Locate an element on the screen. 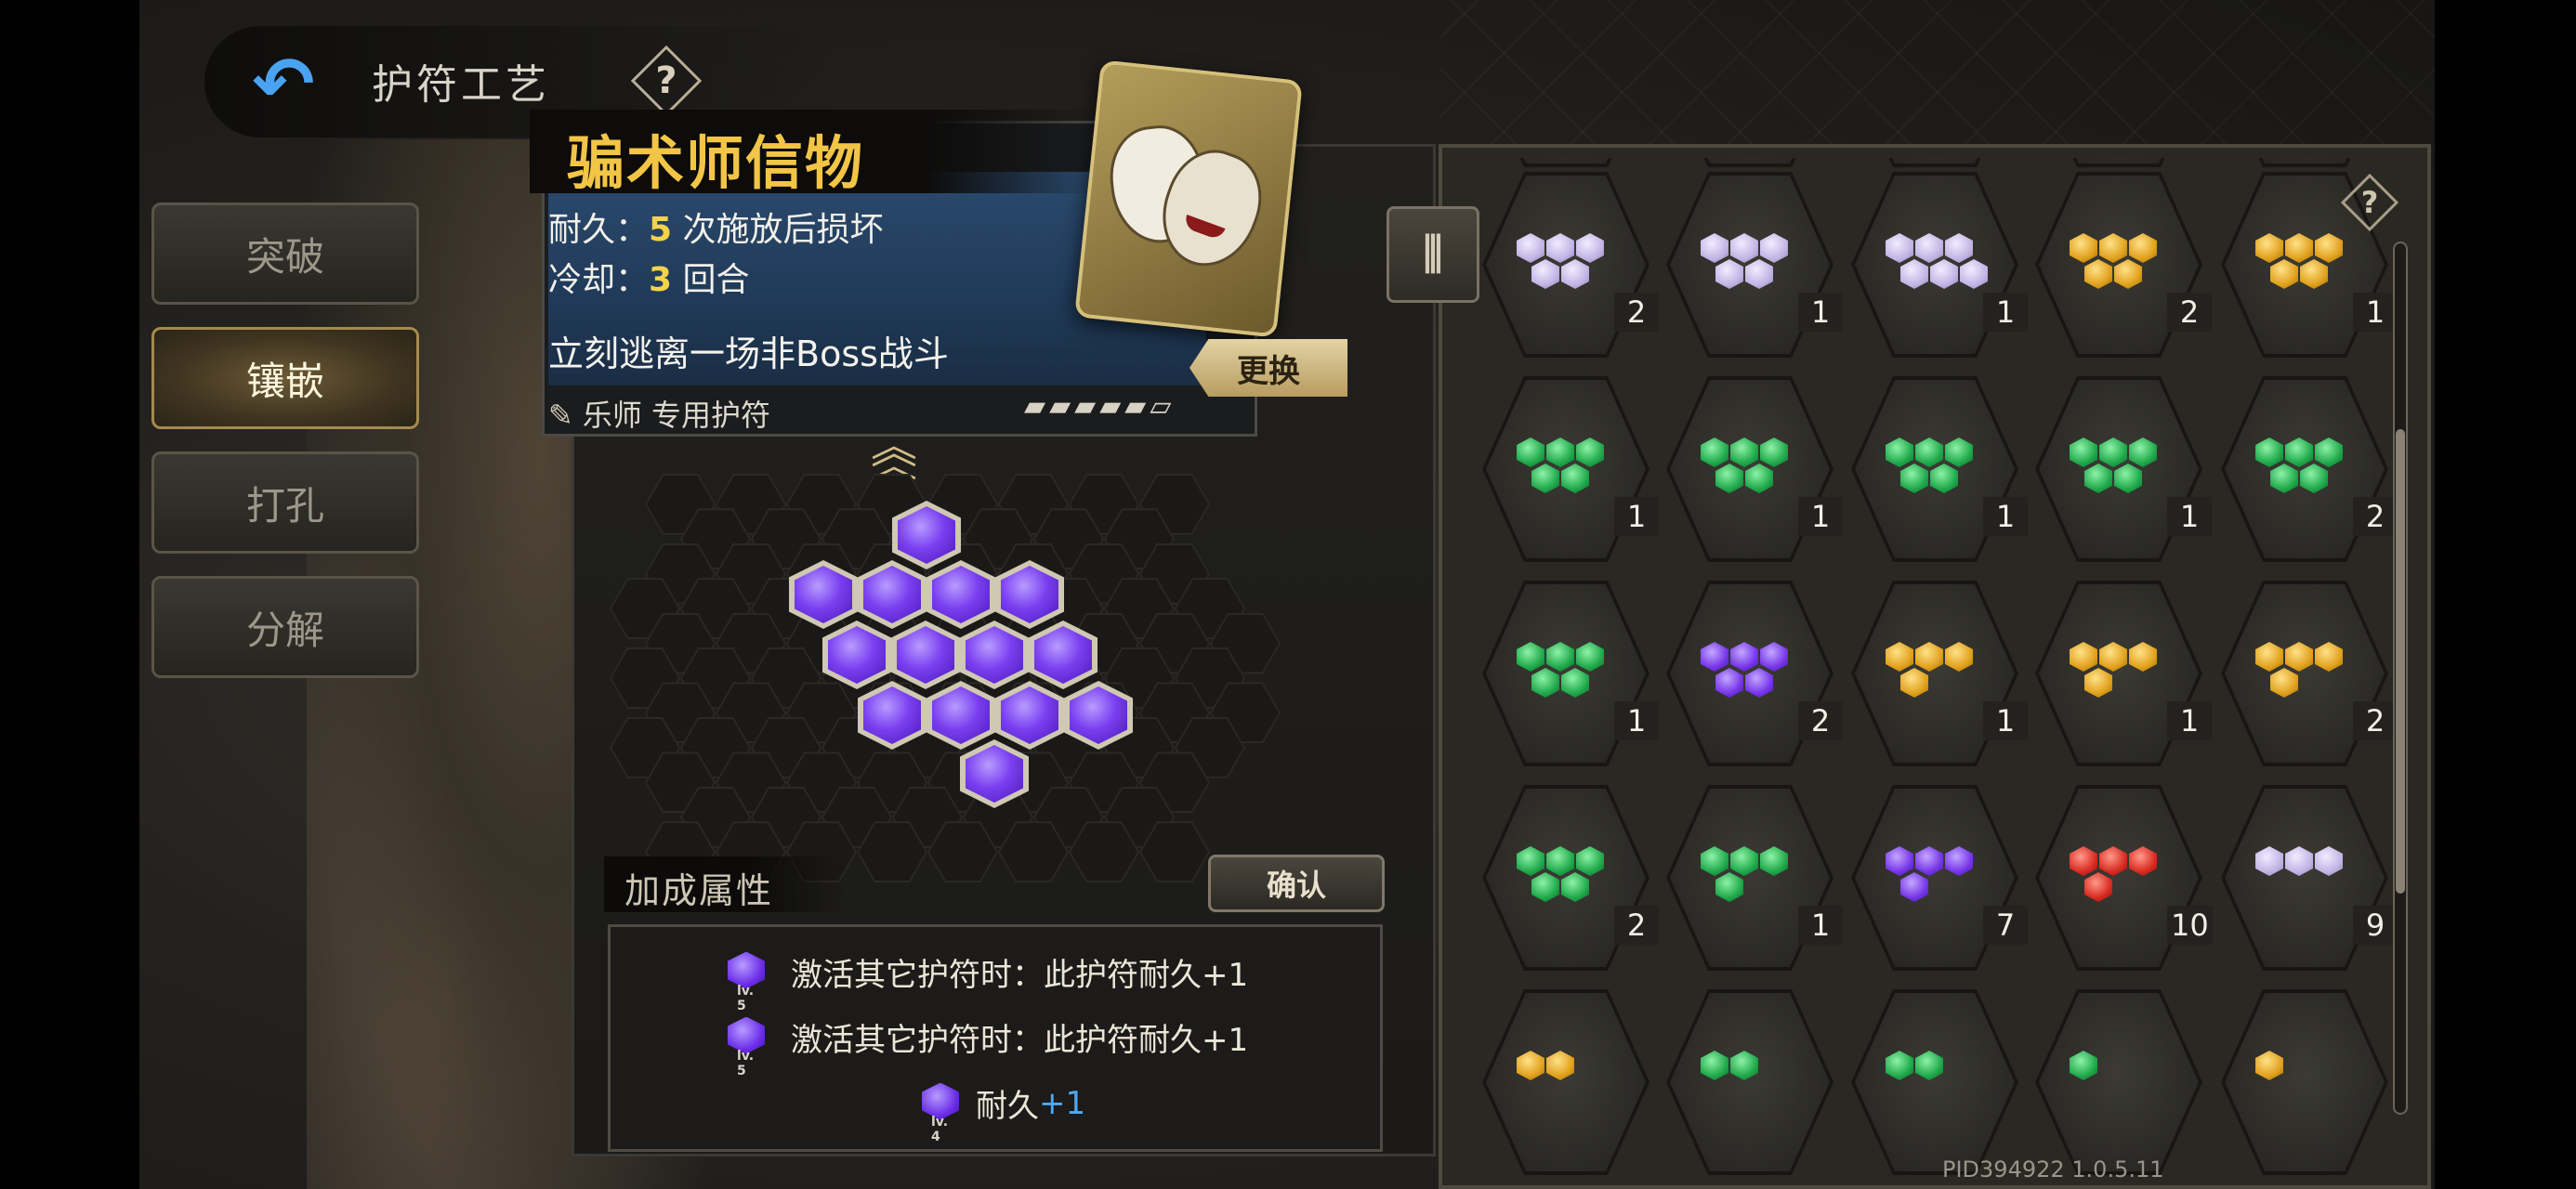  tab-breakthrough: 突破 is located at coordinates (285, 254).